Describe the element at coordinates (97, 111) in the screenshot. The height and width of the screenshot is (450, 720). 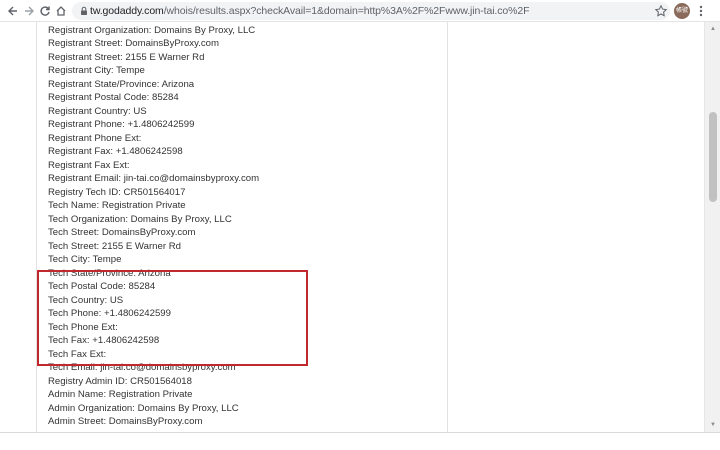
I see `whois-line: Registrant Country: US` at that location.